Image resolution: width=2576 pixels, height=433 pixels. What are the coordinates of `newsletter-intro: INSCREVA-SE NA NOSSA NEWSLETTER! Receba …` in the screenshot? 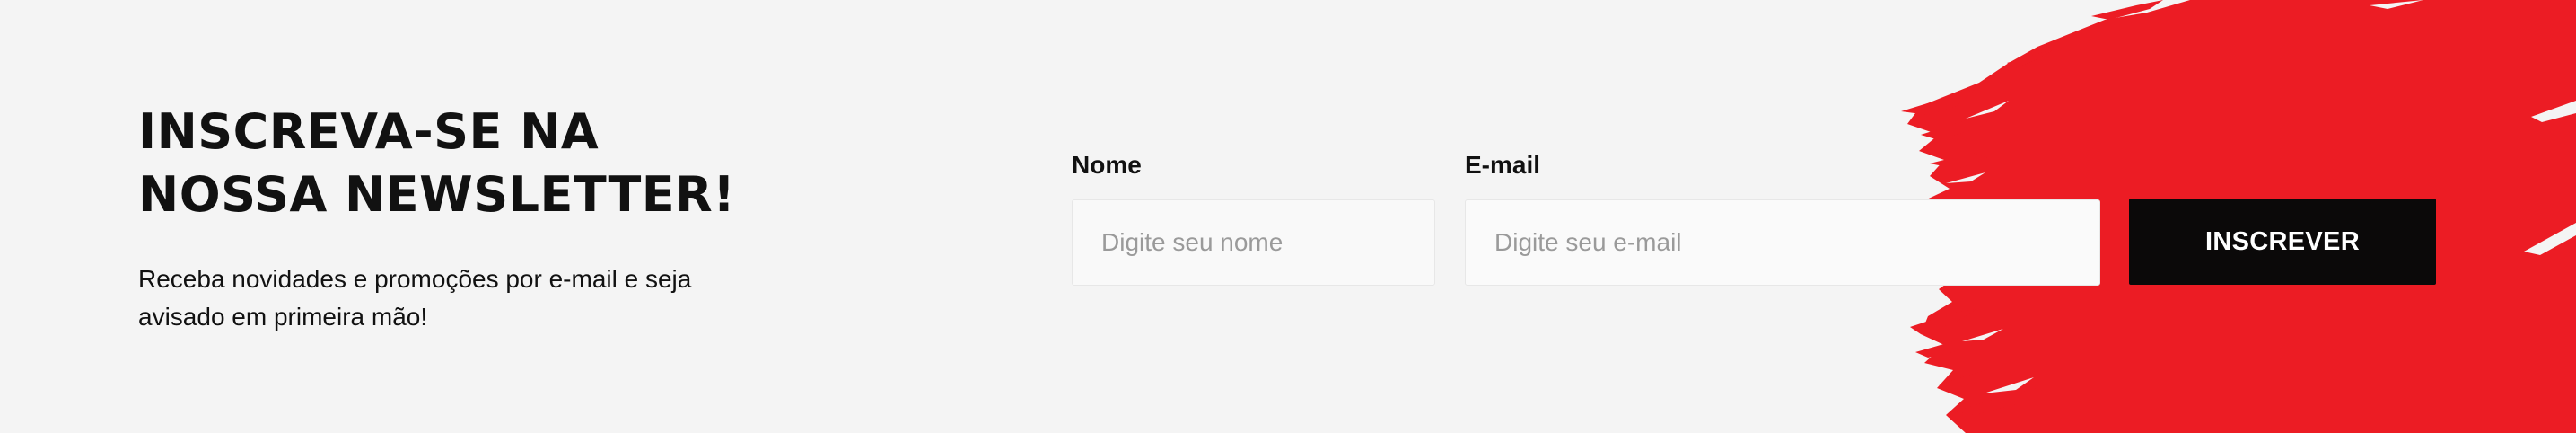 It's located at (470, 219).